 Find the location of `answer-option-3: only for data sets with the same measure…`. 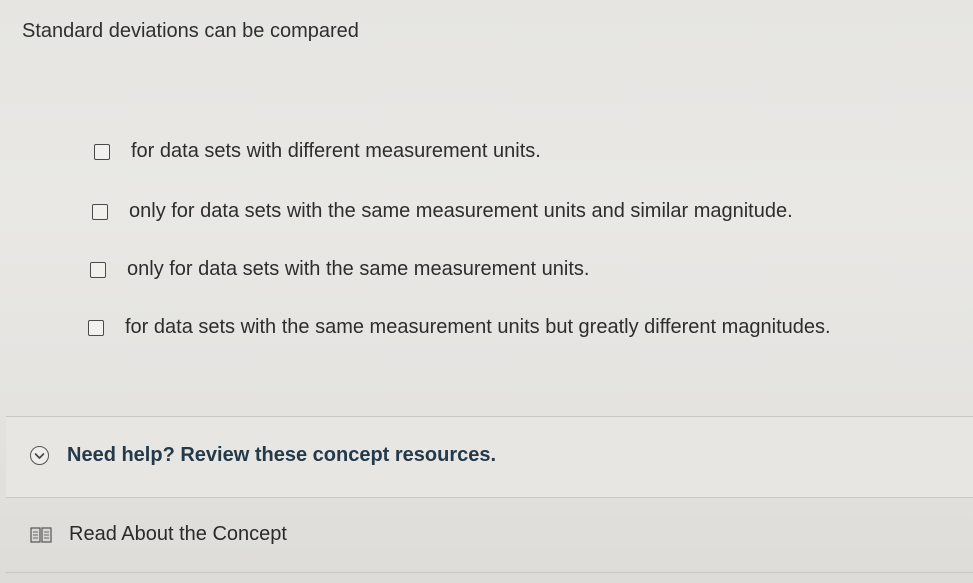

answer-option-3: only for data sets with the same measure… is located at coordinates (339, 269).